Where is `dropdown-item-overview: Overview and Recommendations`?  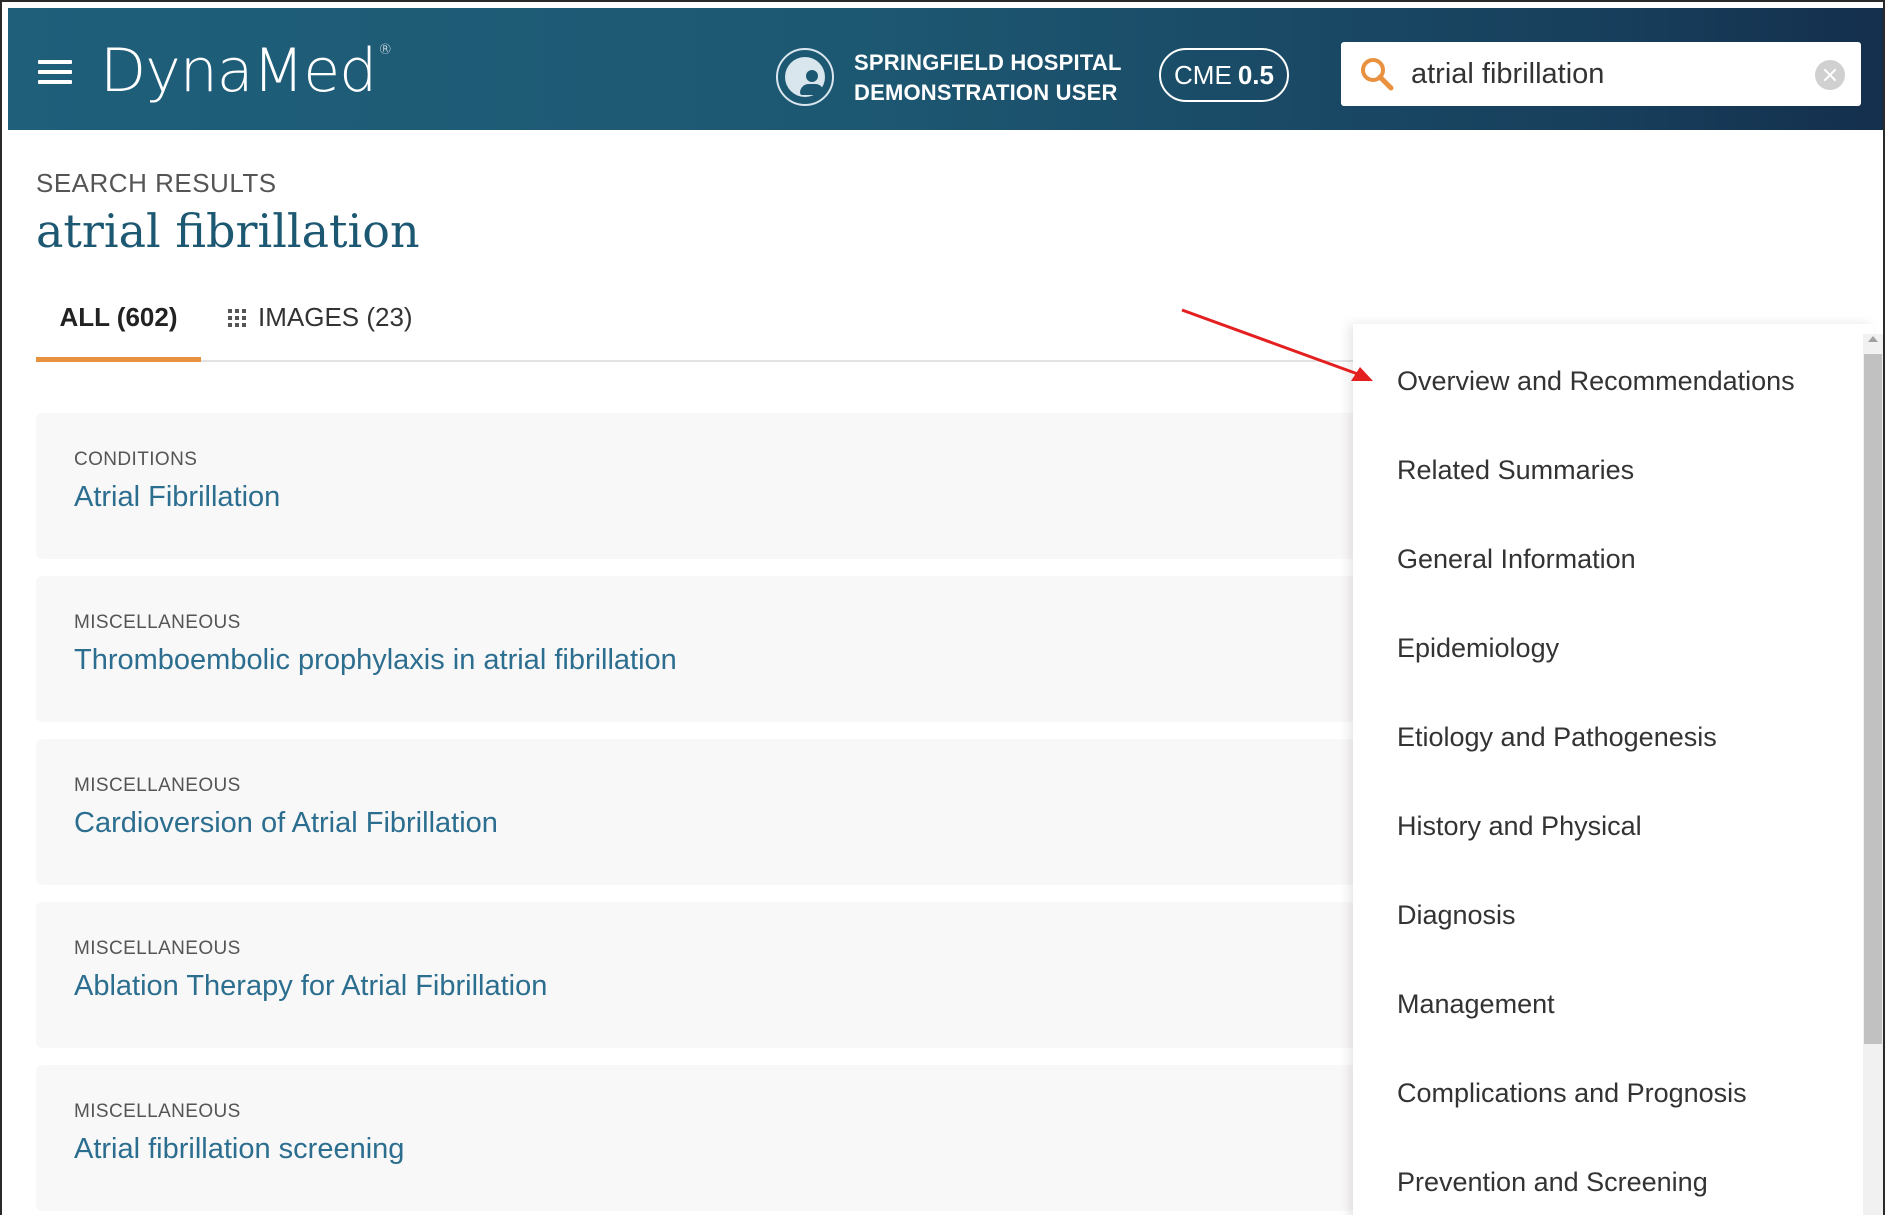 dropdown-item-overview: Overview and Recommendations is located at coordinates (1596, 381).